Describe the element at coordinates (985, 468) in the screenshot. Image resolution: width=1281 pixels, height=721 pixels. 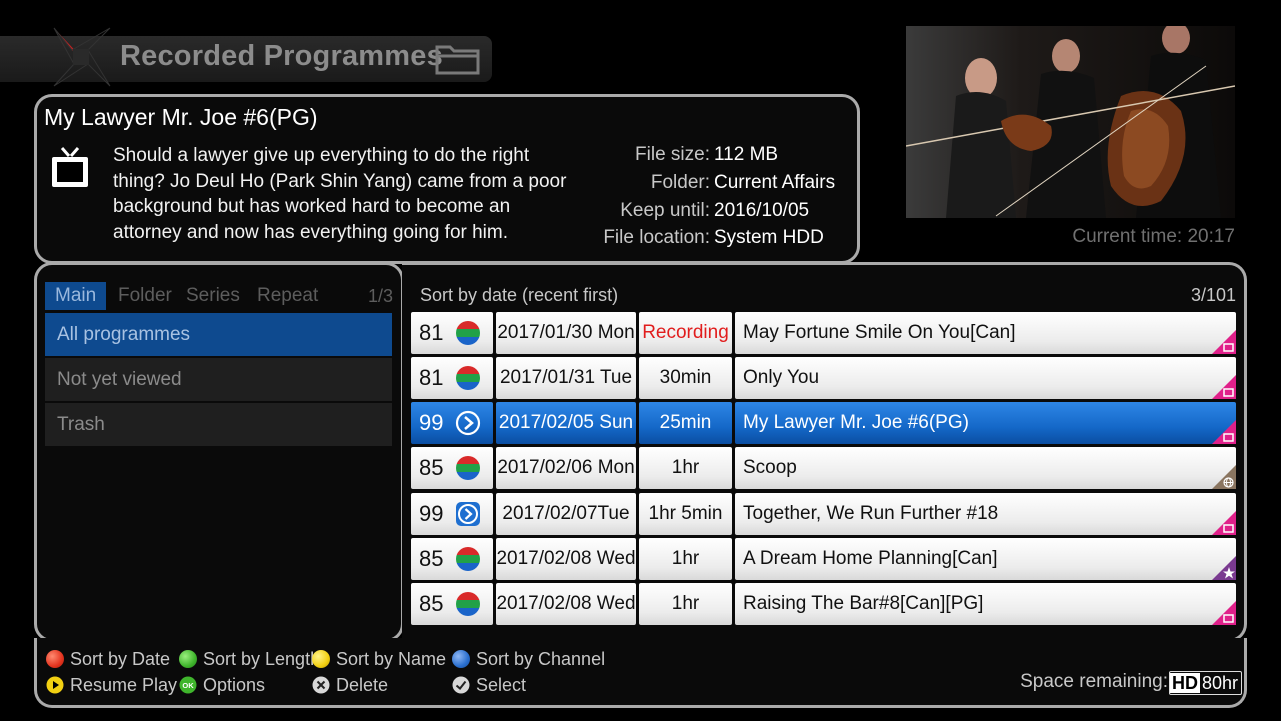
I see `programme-title: Scoop` at that location.